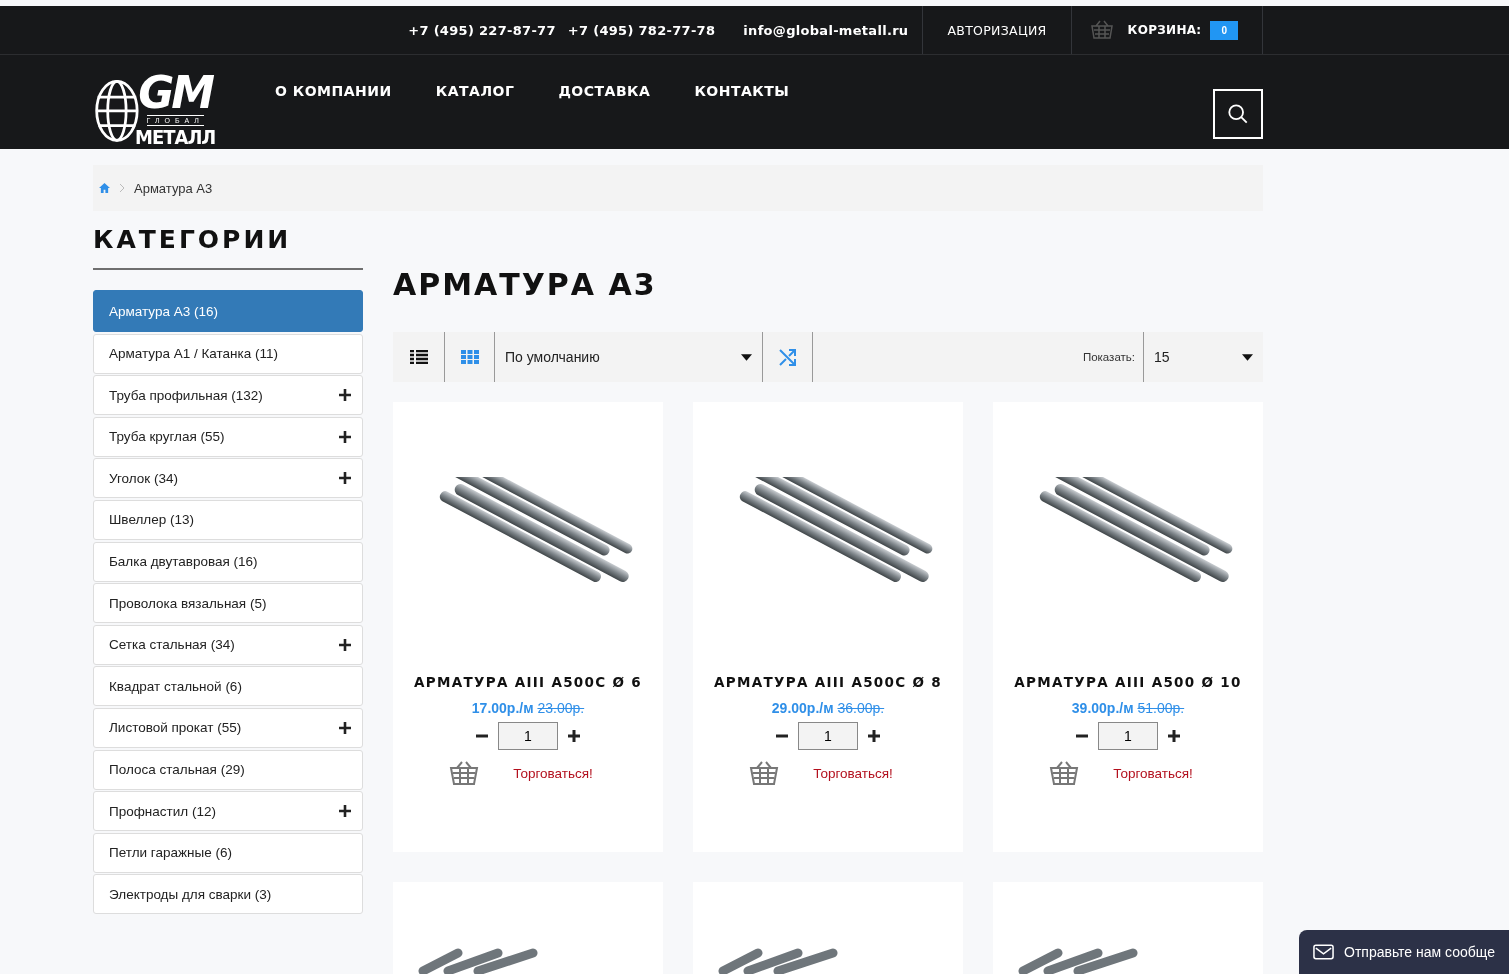 The height and width of the screenshot is (974, 1509). I want to click on category-item: Проволока вязальная (5), so click(228, 603).